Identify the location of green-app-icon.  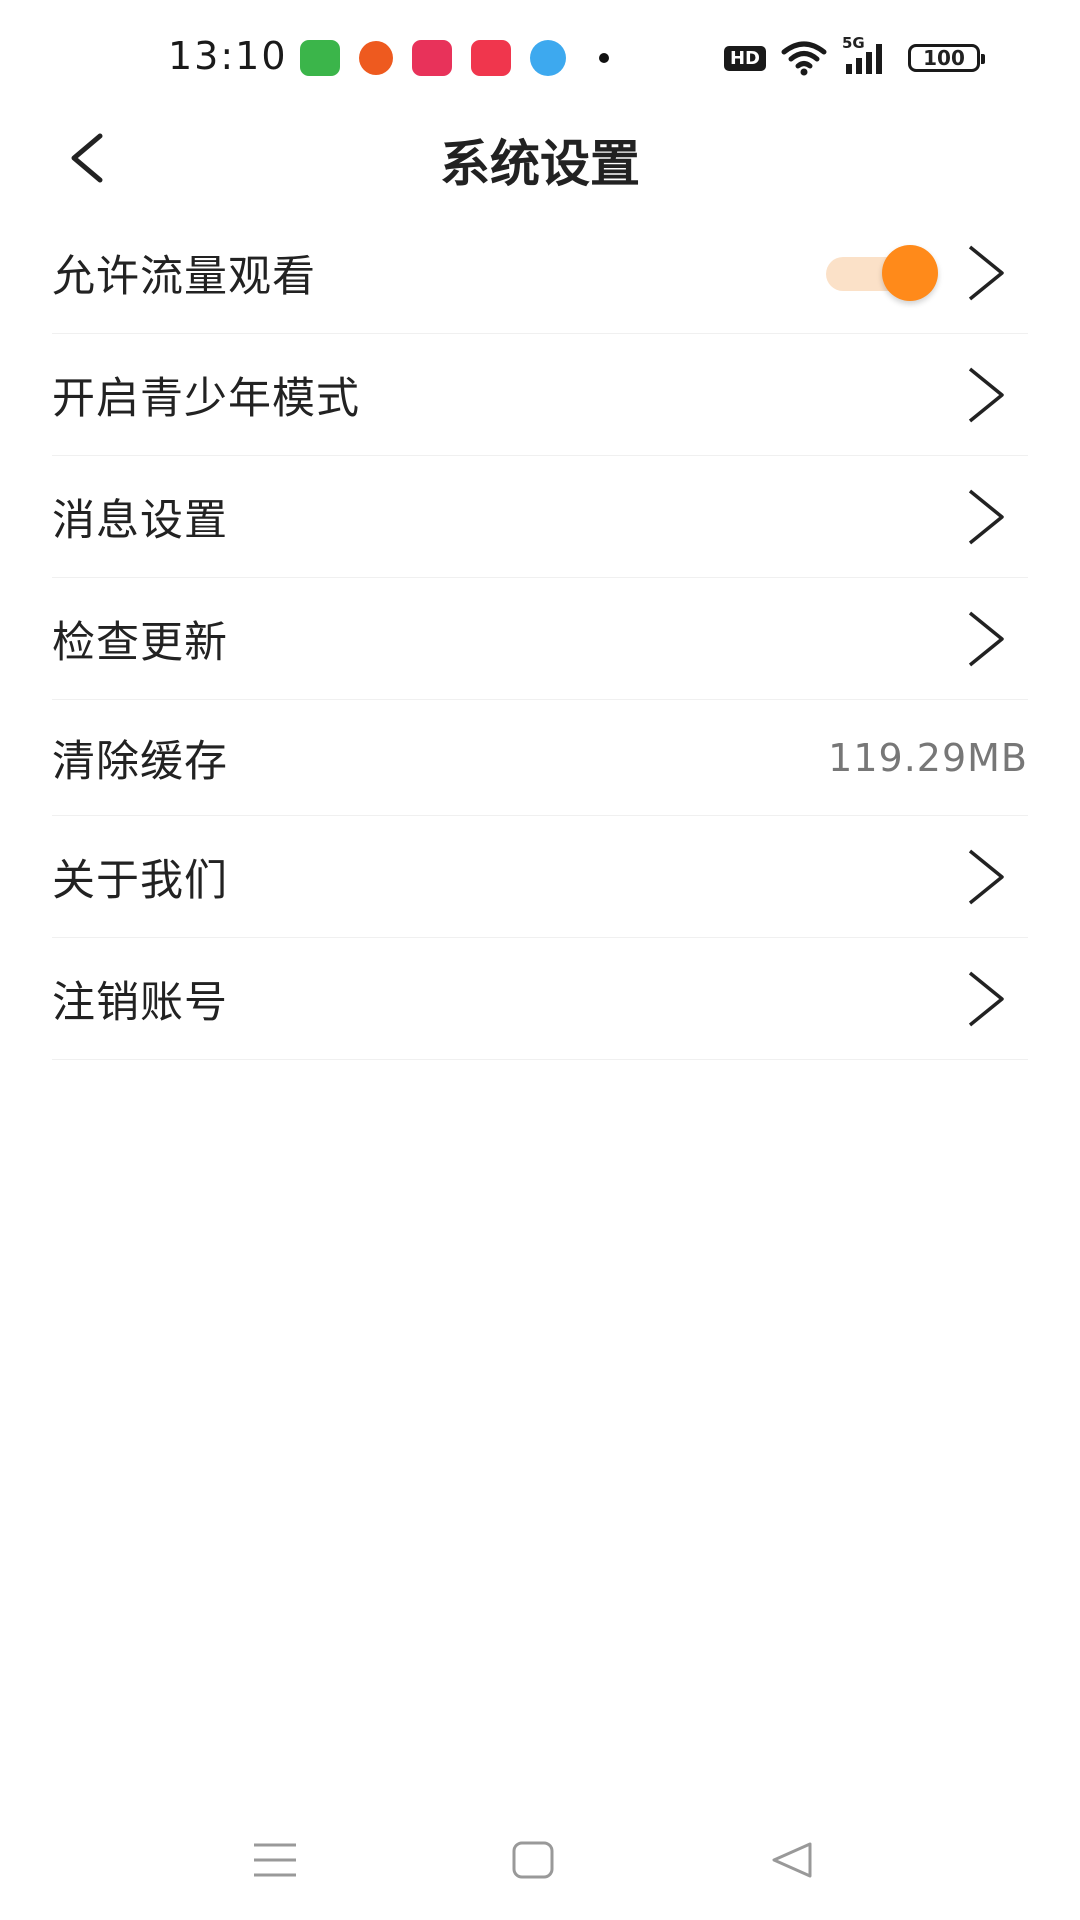
(320, 58).